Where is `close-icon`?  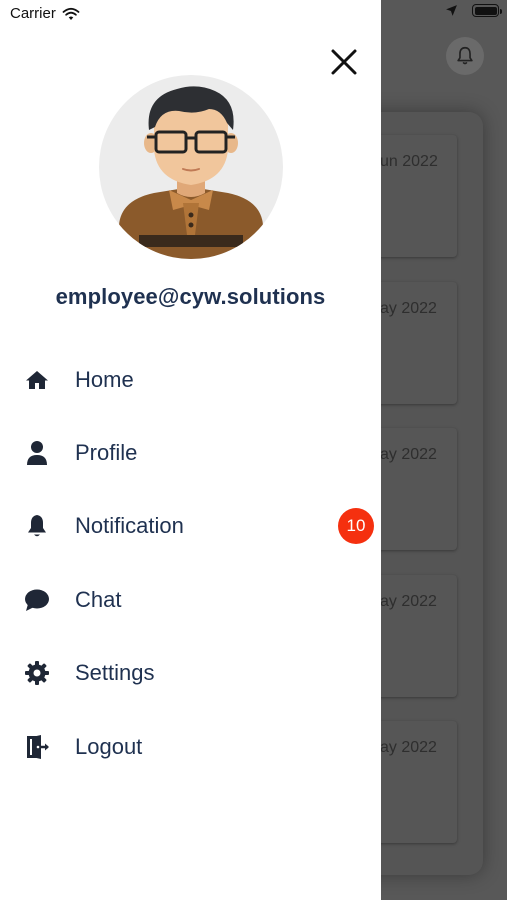 close-icon is located at coordinates (344, 62).